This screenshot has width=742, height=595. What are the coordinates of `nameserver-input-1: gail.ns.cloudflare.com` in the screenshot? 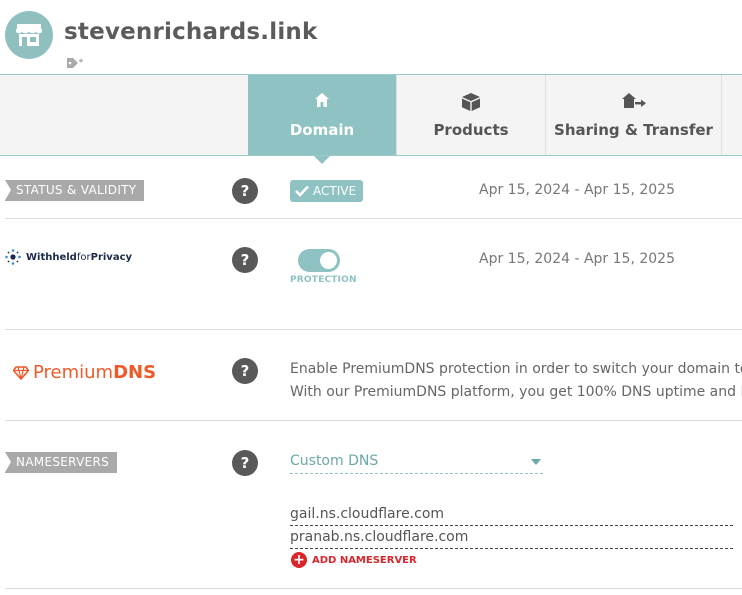 It's located at (511, 515).